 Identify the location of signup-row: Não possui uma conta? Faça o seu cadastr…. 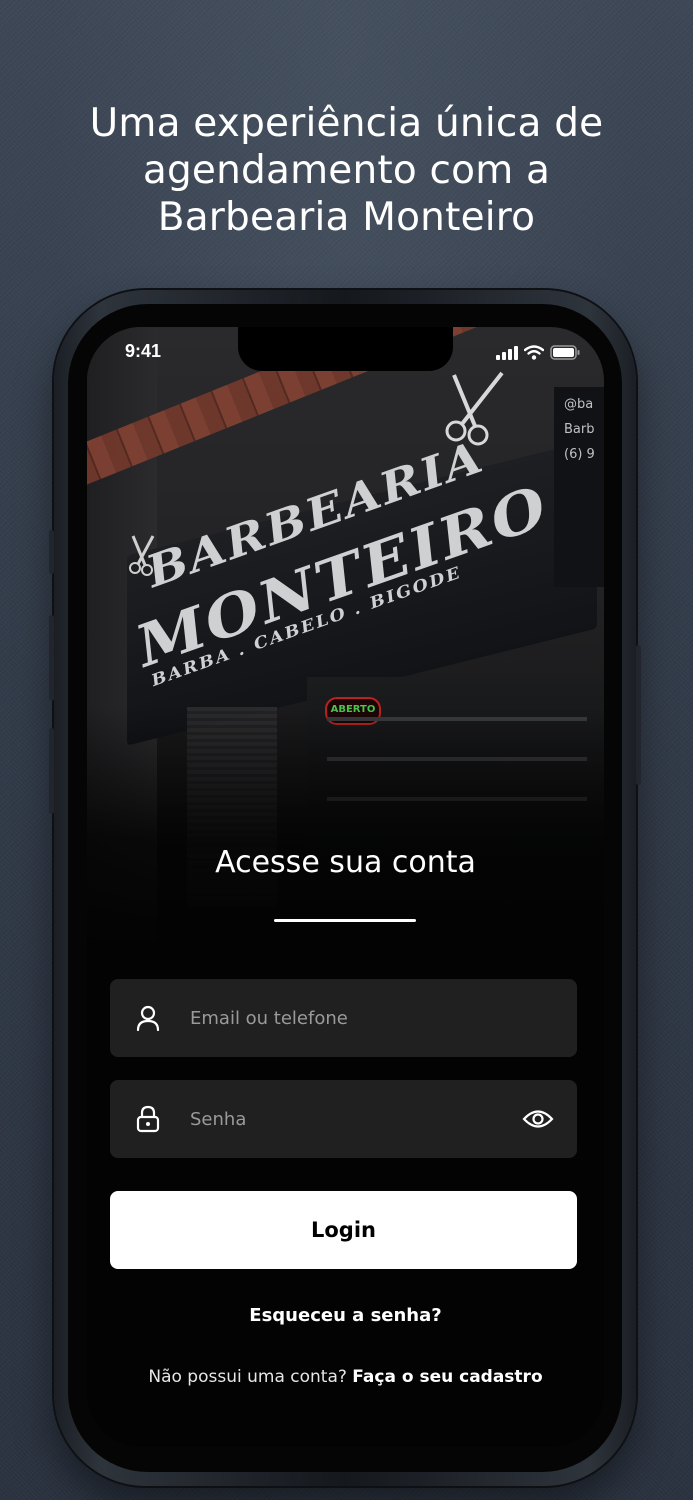
(345, 1377).